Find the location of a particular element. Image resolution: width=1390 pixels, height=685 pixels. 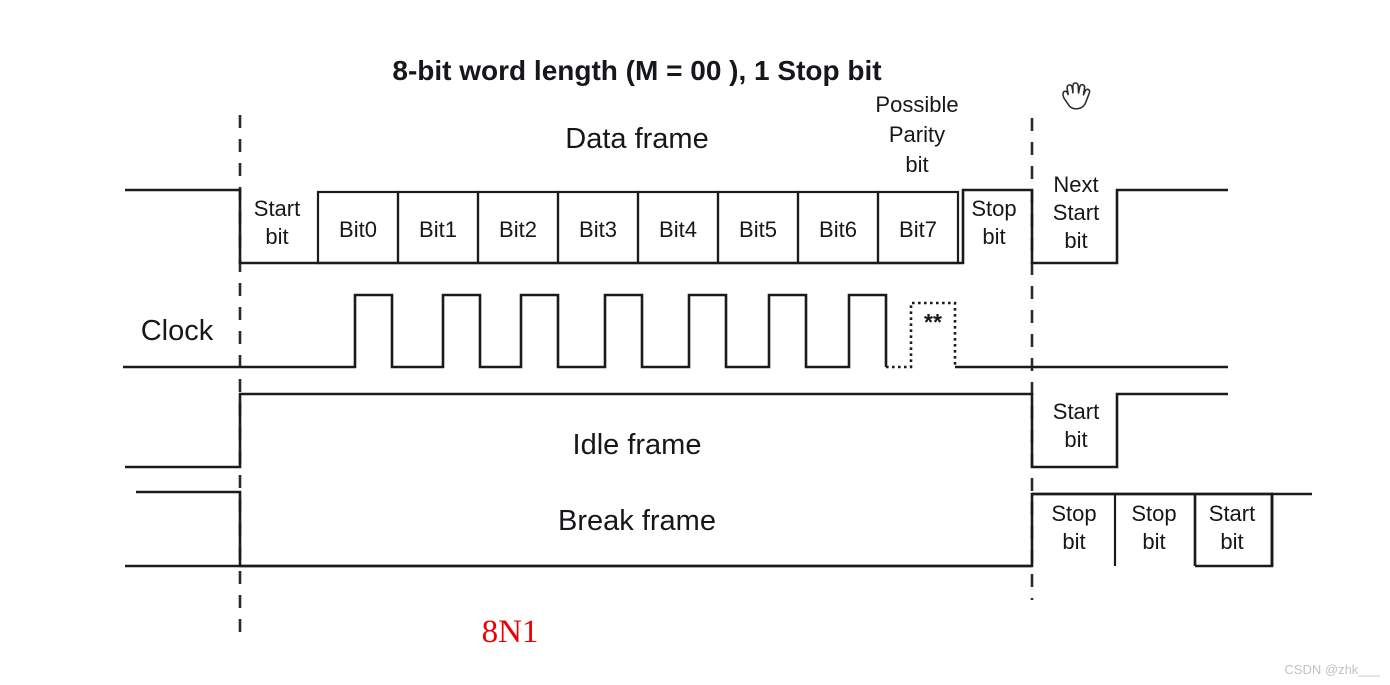

stop-bit-label-line2: bit is located at coordinates (993, 236).